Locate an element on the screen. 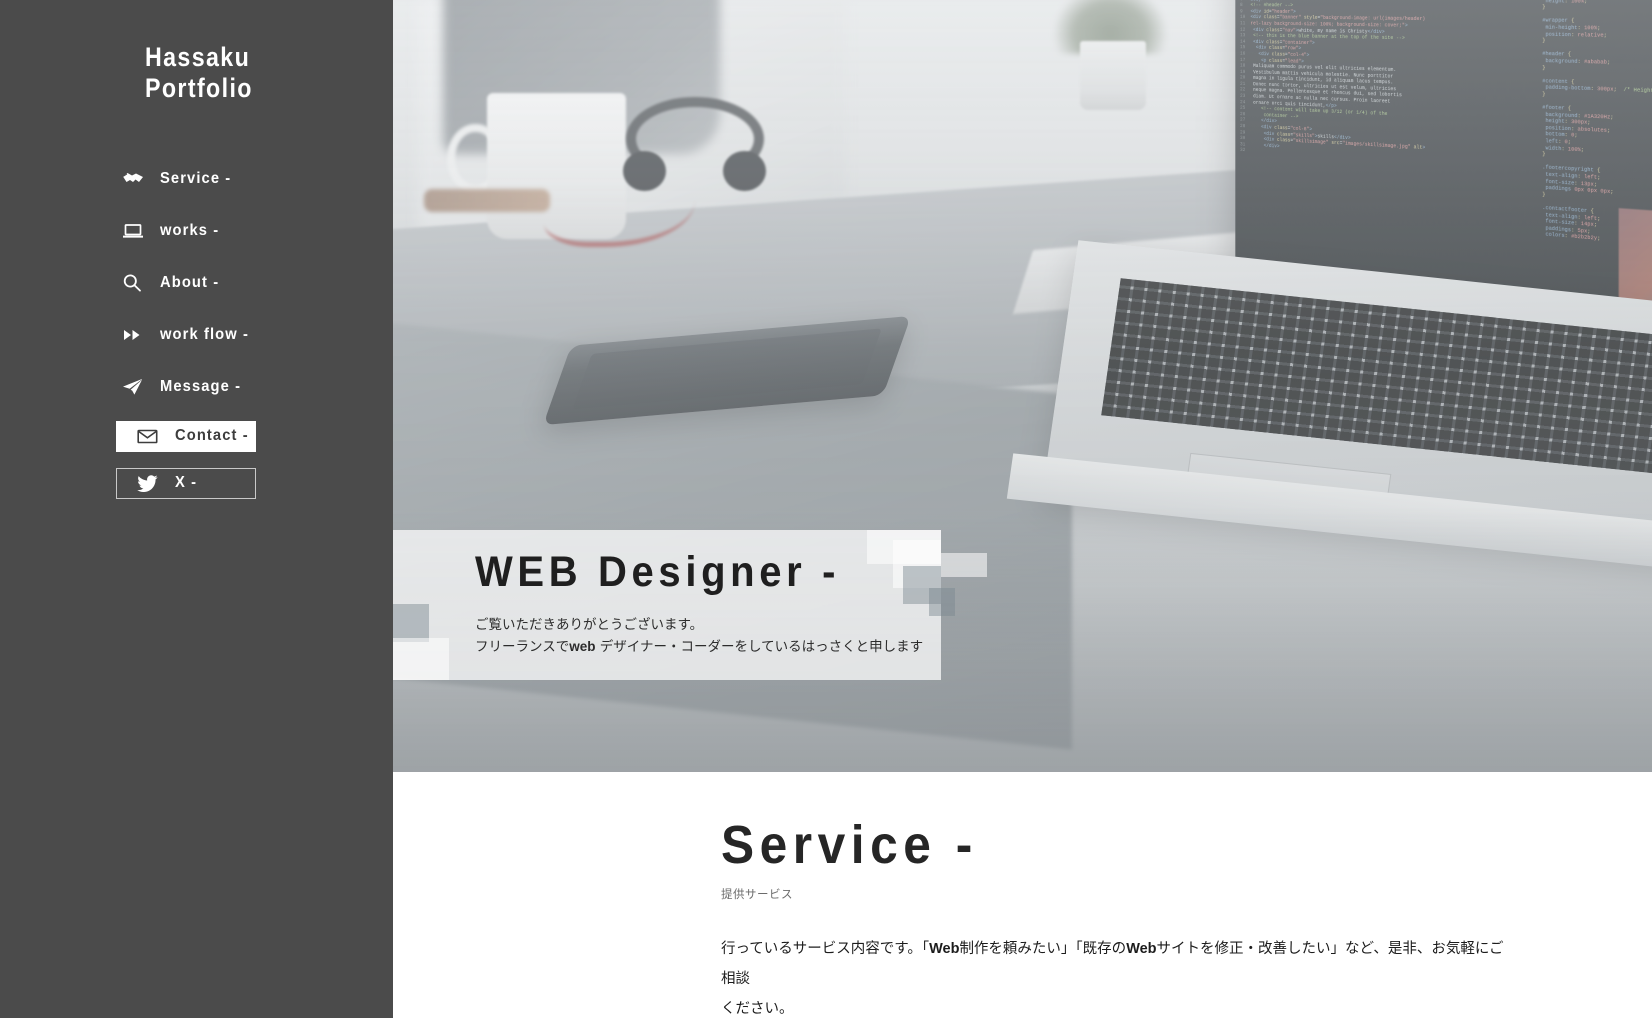  sidebar-item-about: About - is located at coordinates (257, 283).